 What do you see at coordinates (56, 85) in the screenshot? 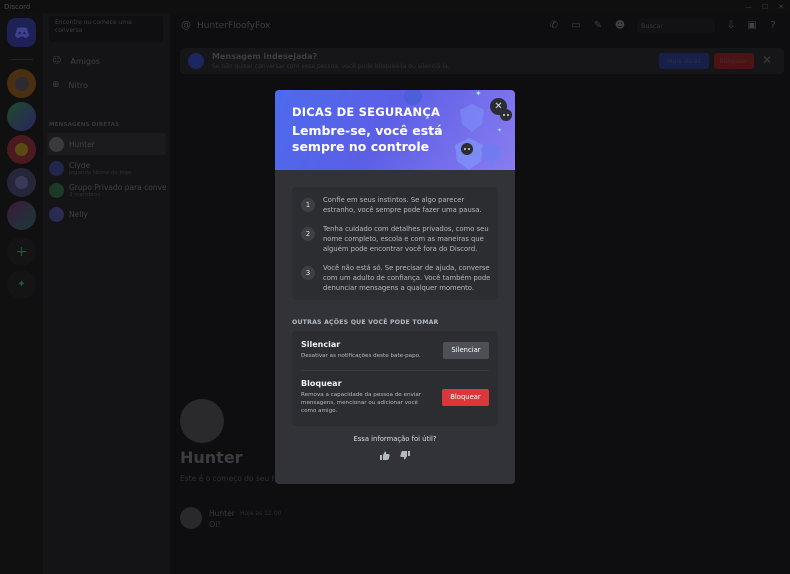
I see `nitro-icon: ⊕` at bounding box center [56, 85].